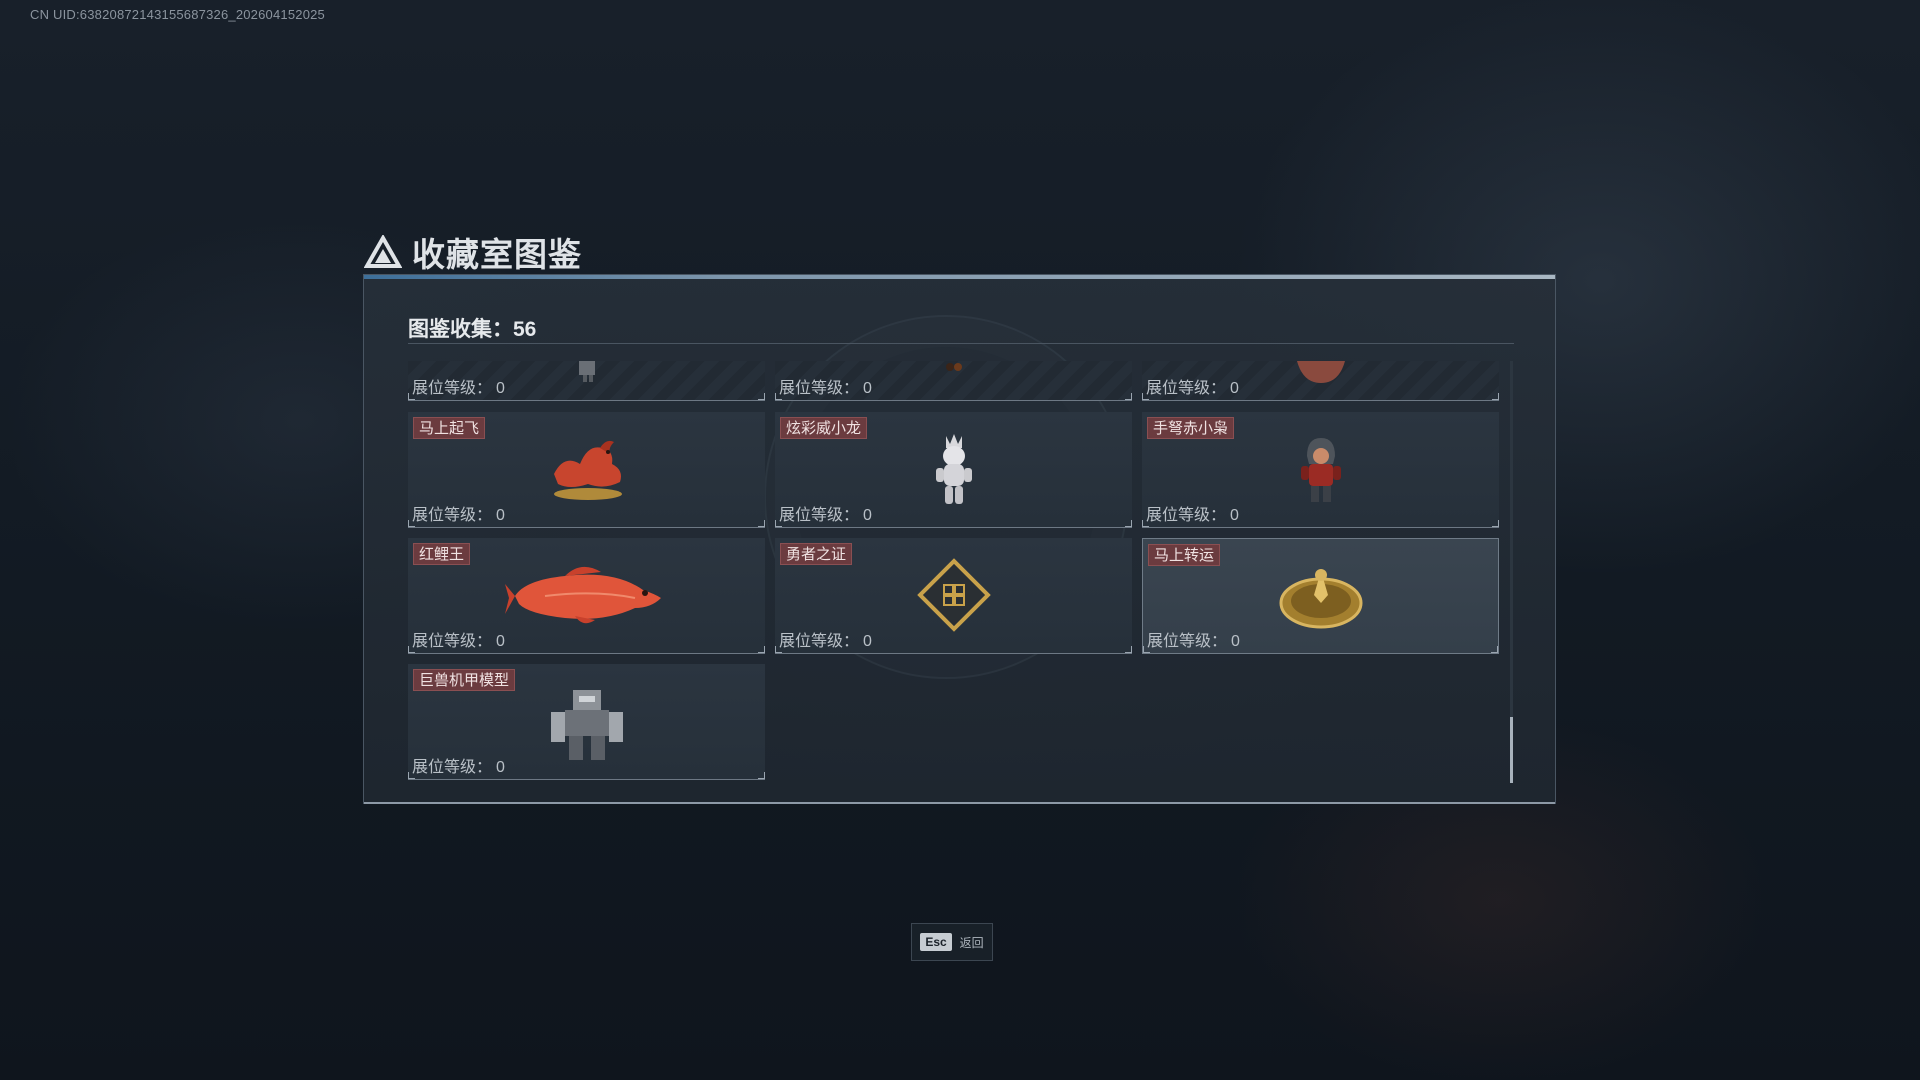 The width and height of the screenshot is (1920, 1080). Describe the element at coordinates (1191, 428) in the screenshot. I see `item-name-tag: 手弩赤小枭` at that location.